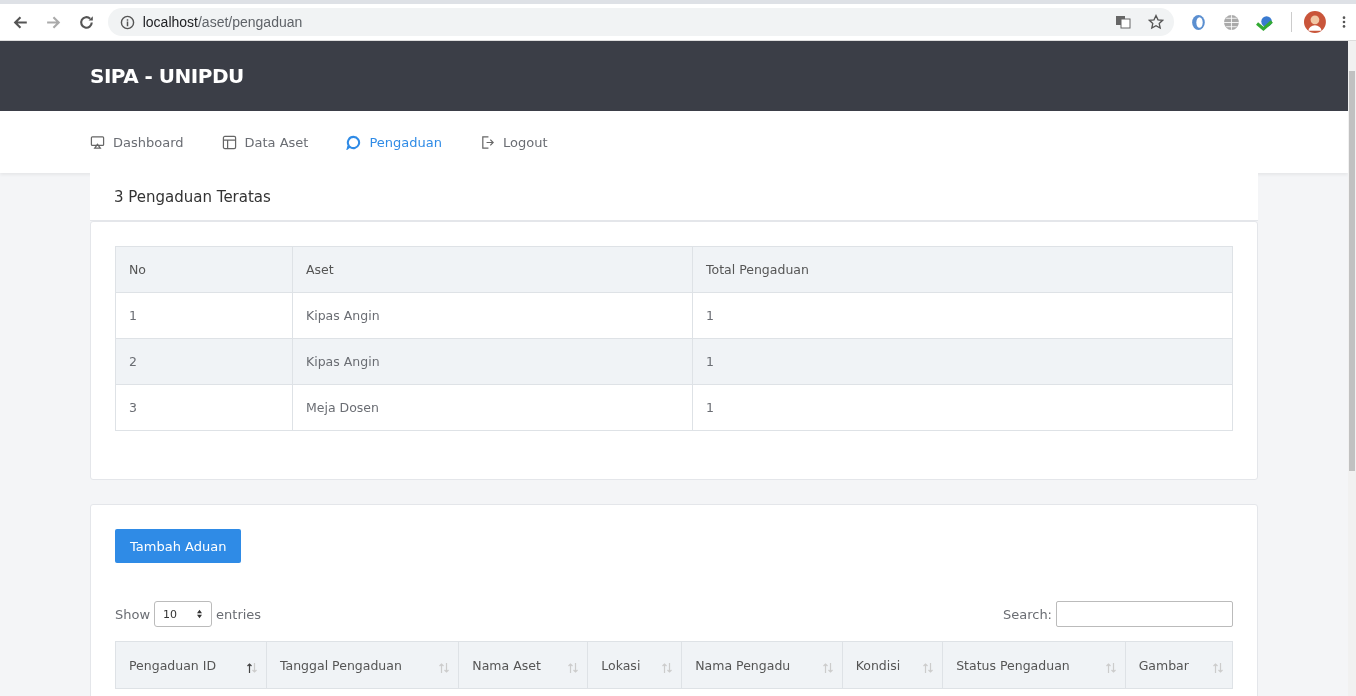 This screenshot has width=1356, height=696. Describe the element at coordinates (127, 22) in the screenshot. I see `info-icon` at that location.